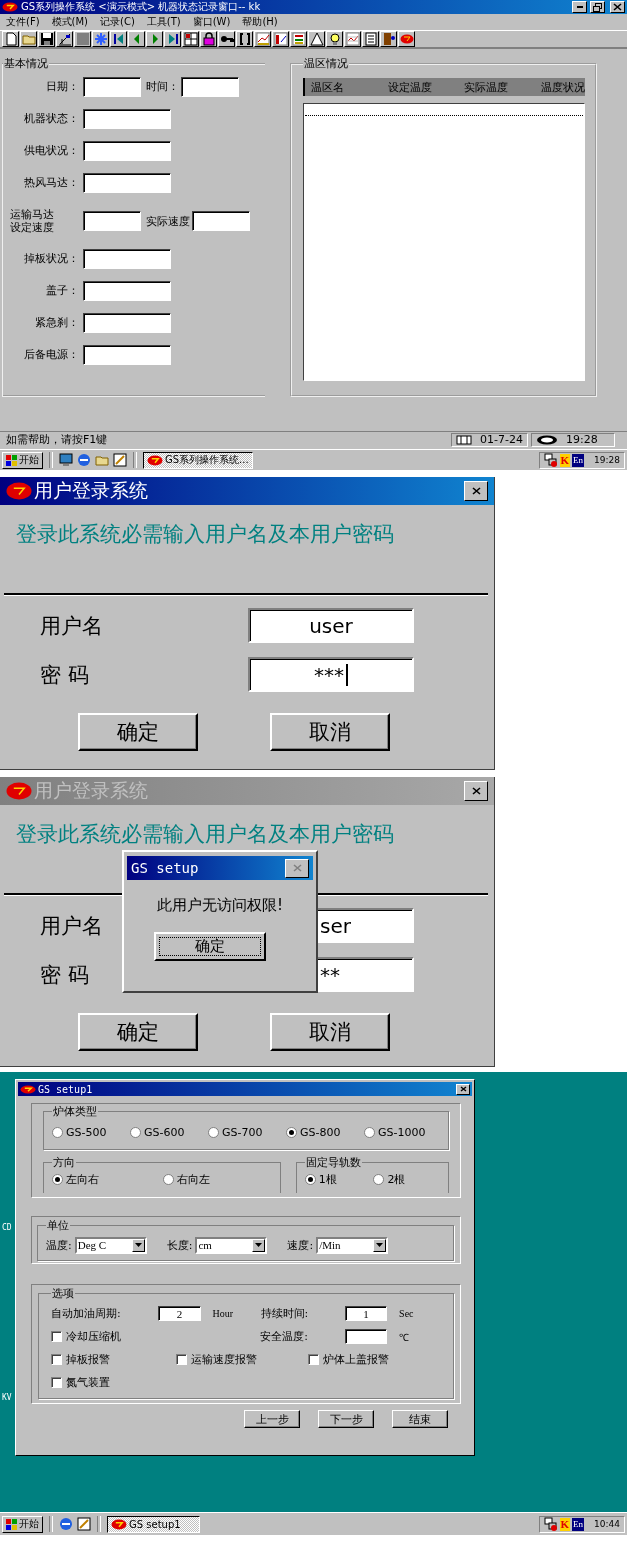 The image size is (627, 1543). Describe the element at coordinates (496, 87) in the screenshot. I see `column-header: 实际温度` at that location.